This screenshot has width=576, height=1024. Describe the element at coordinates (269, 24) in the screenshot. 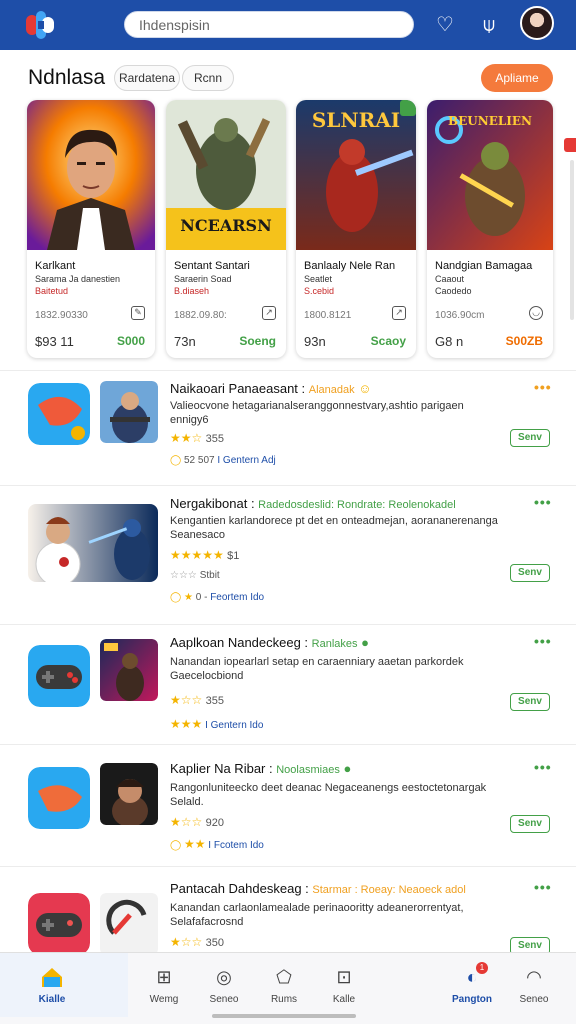

I see `search-input: Ihdenspisin` at that location.